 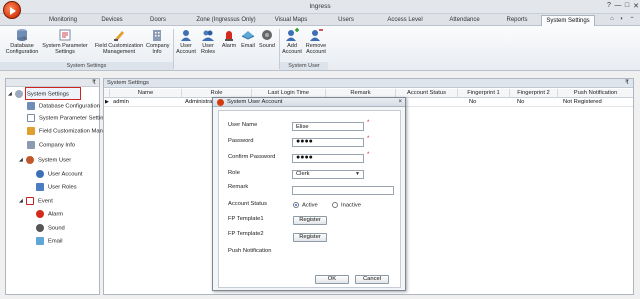 I want to click on window-title: Ingress, so click(x=320, y=6).